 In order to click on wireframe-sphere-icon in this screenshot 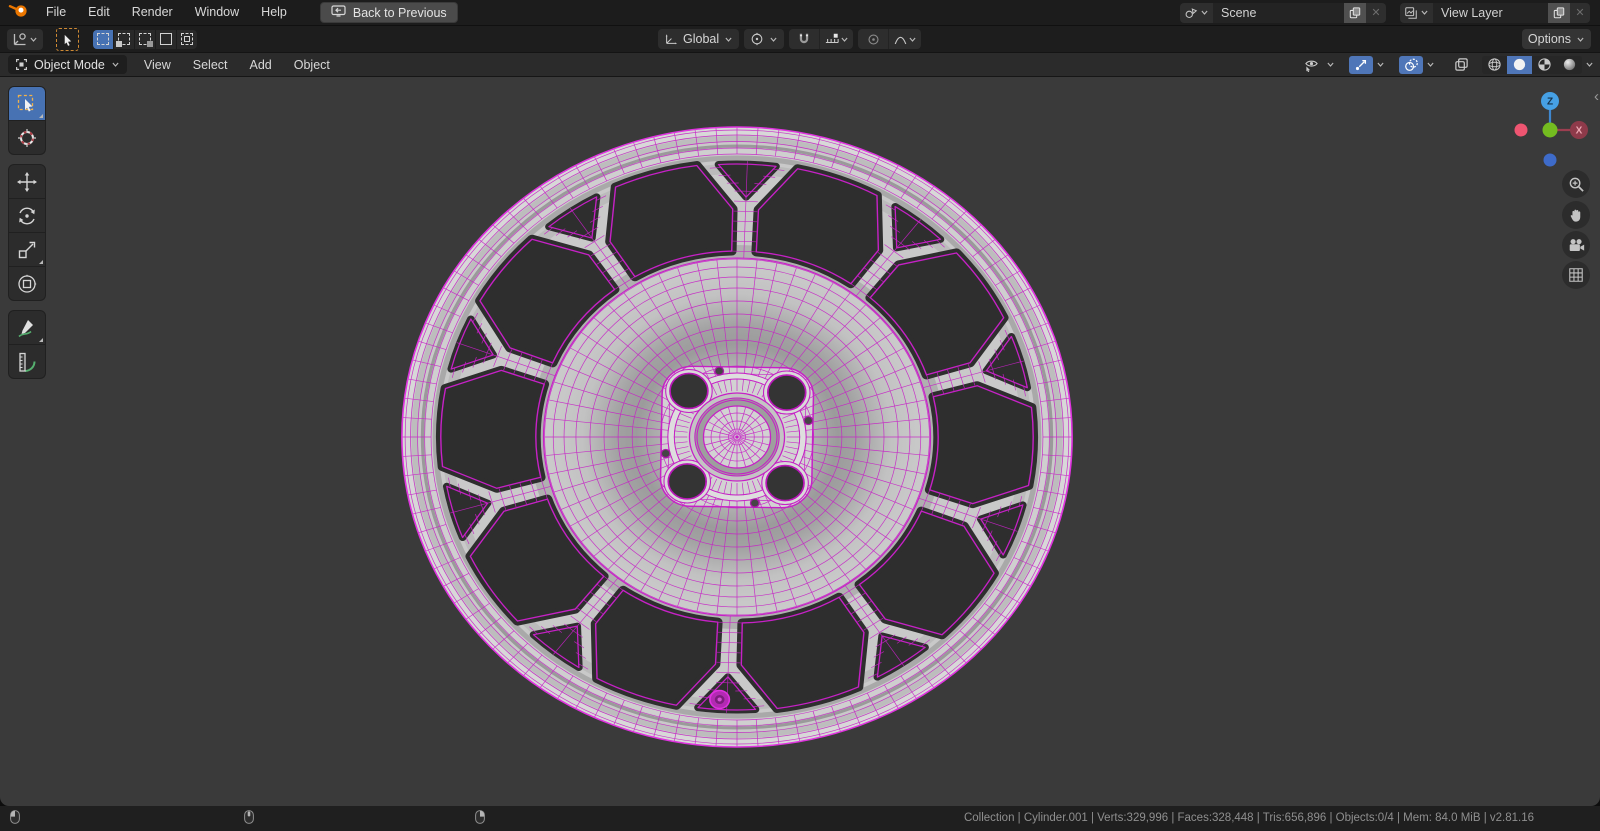, I will do `click(1494, 64)`.